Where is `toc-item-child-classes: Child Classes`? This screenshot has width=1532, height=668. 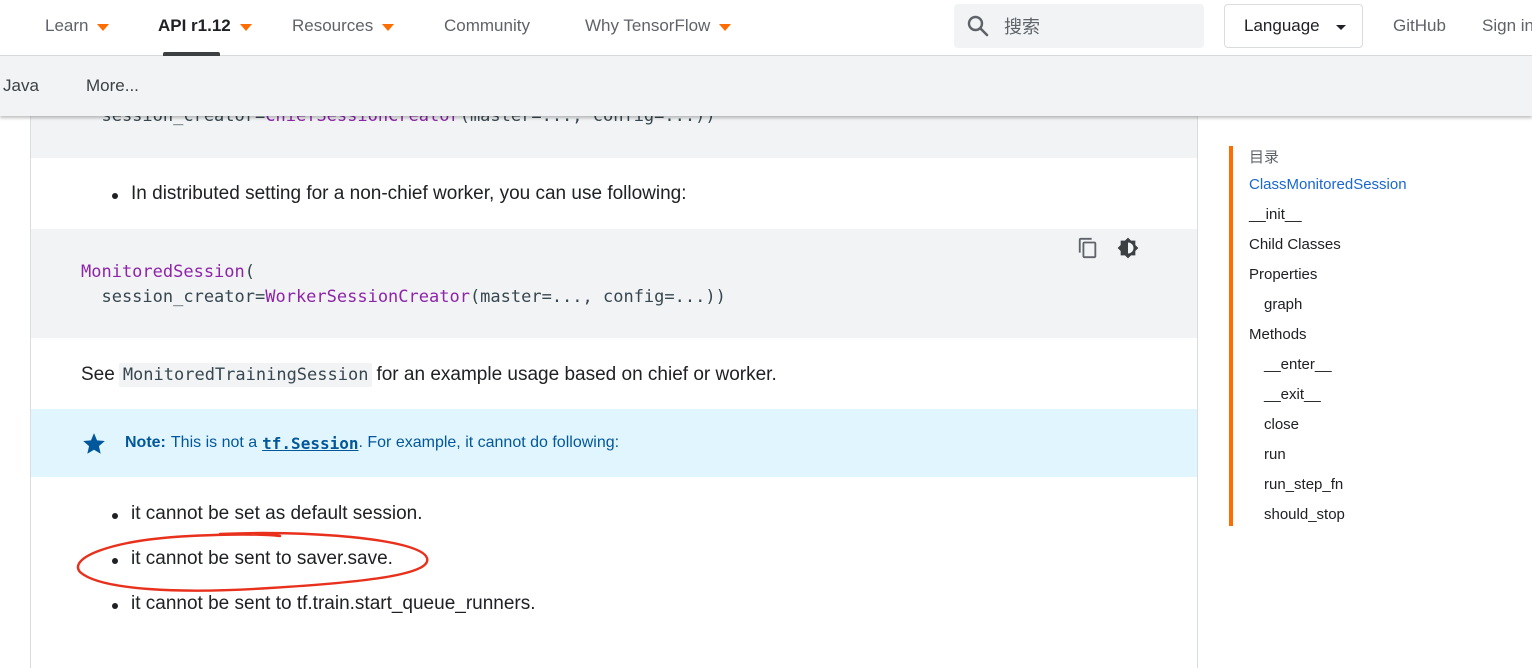 toc-item-child-classes: Child Classes is located at coordinates (1295, 244).